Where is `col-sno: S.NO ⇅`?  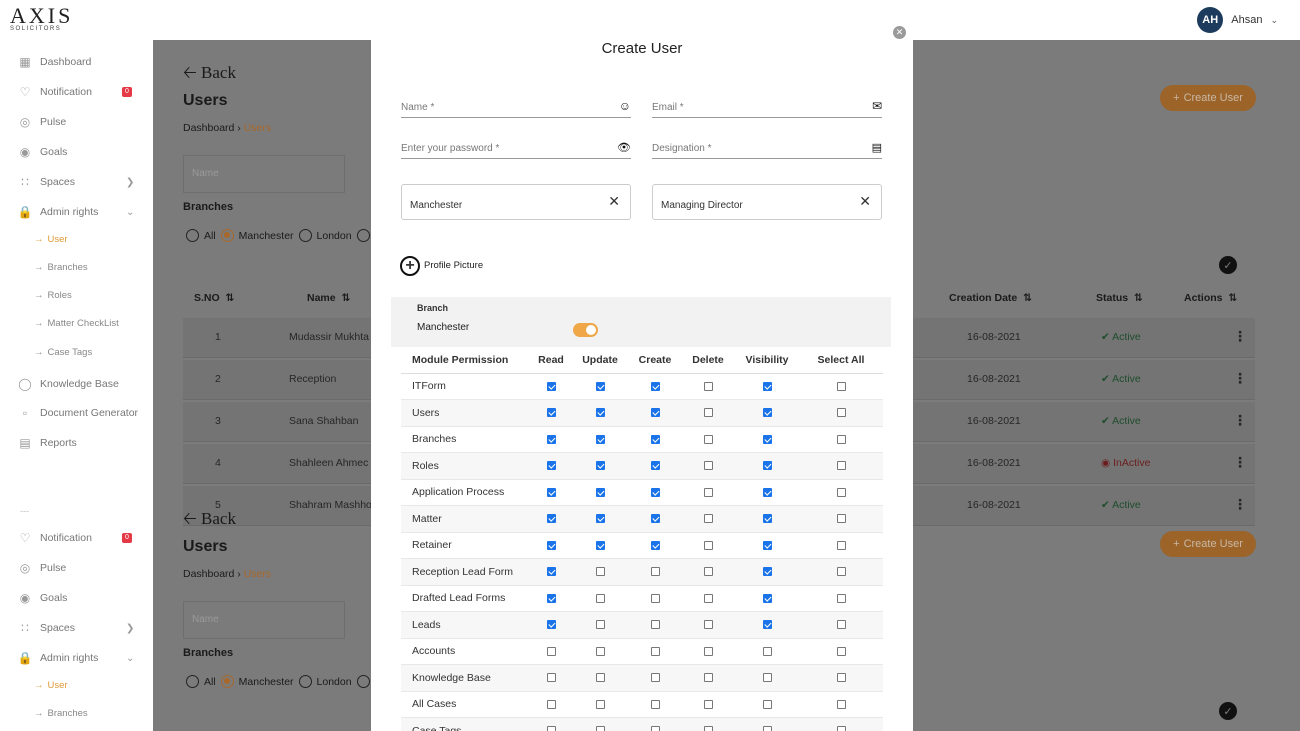 col-sno: S.NO ⇅ is located at coordinates (214, 298).